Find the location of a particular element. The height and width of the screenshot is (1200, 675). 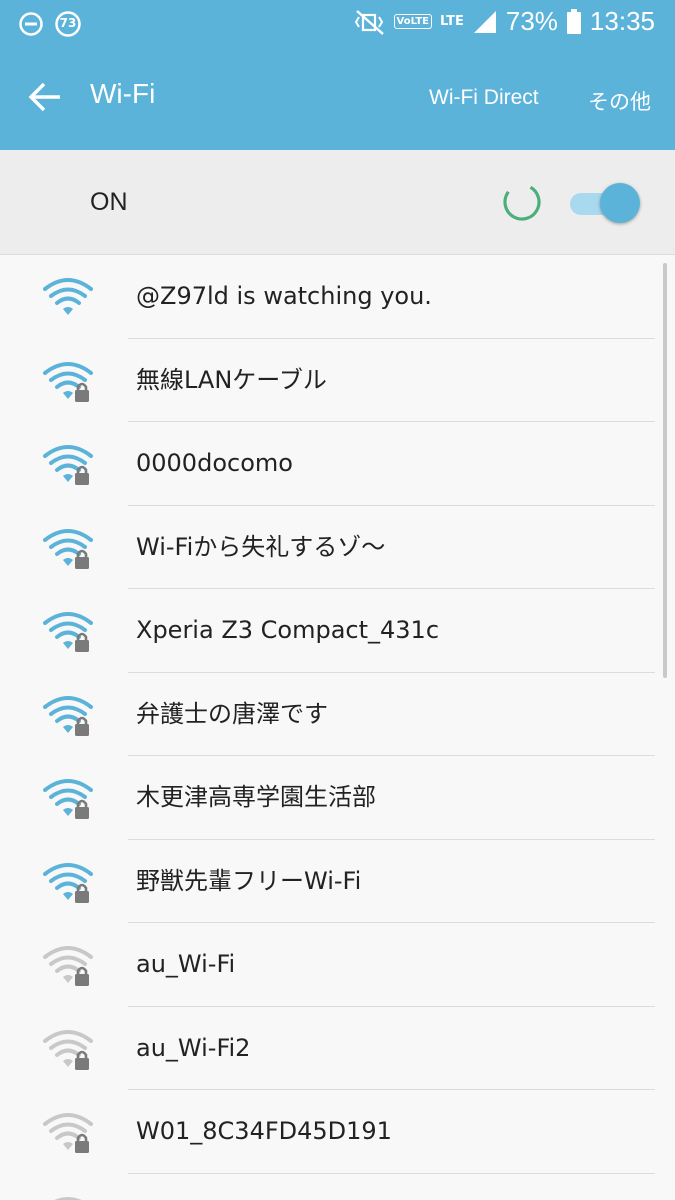

network-ssid: au_Wi-Fi is located at coordinates (186, 964).